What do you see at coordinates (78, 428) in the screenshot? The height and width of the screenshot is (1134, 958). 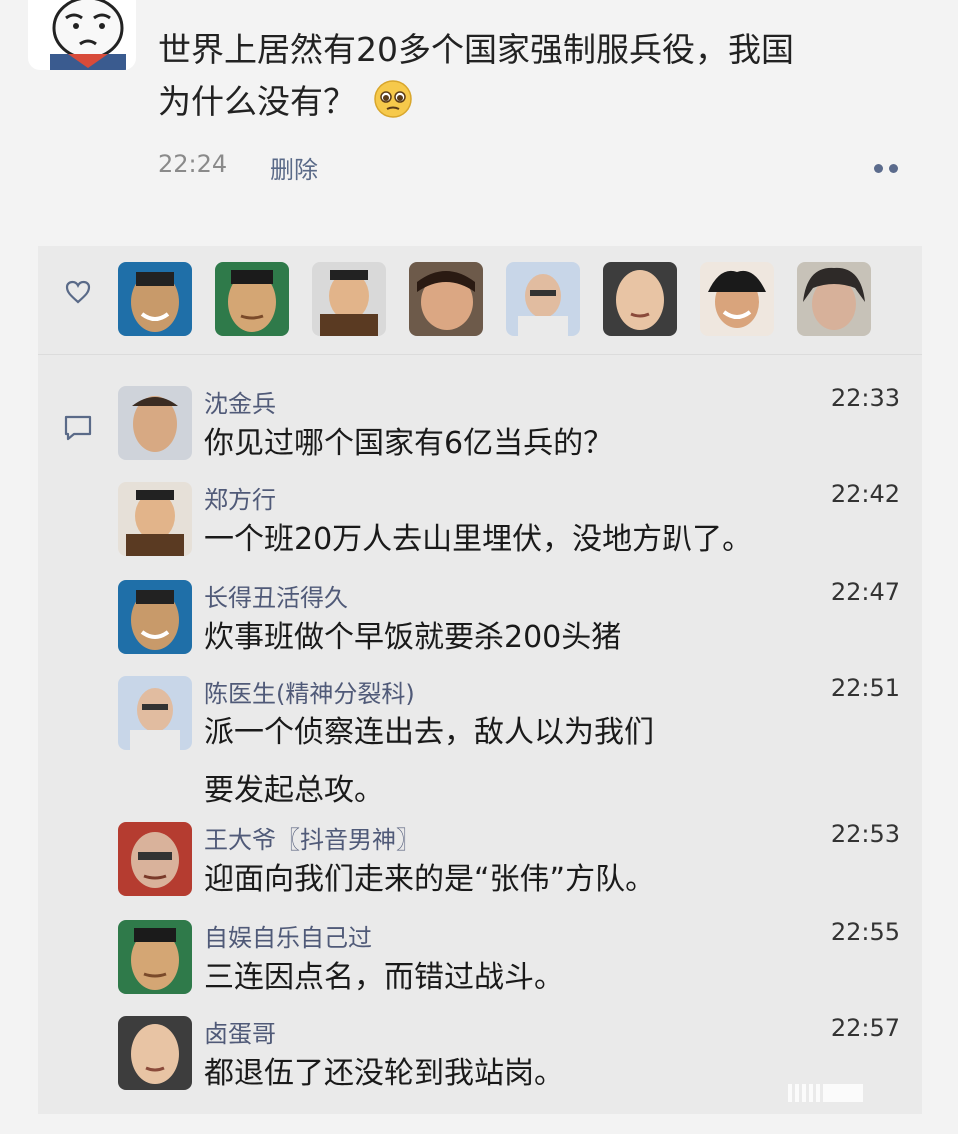 I see `comment-icon` at bounding box center [78, 428].